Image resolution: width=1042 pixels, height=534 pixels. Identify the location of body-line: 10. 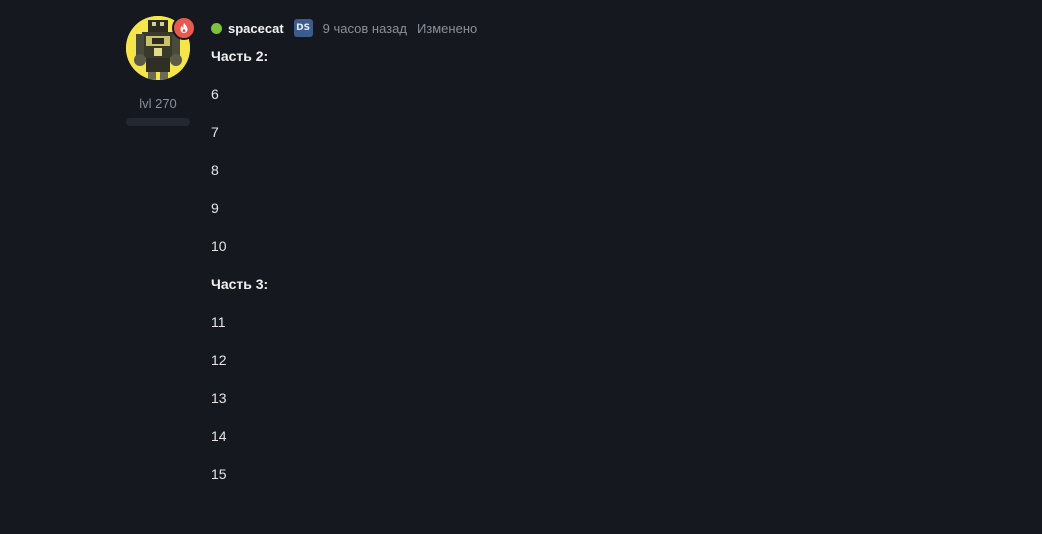
(219, 246).